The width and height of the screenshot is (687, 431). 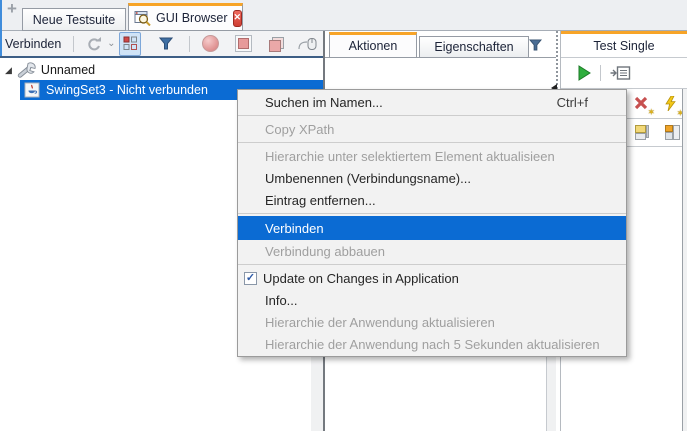 I want to click on expand-marker-icon: ◢, so click(x=8, y=70).